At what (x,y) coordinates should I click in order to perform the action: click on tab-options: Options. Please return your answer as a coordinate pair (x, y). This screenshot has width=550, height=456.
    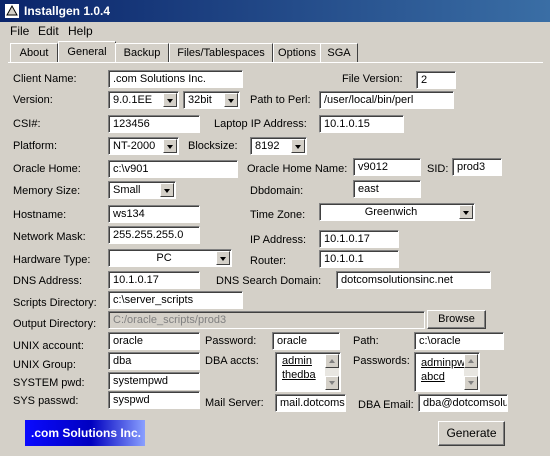
    Looking at the image, I should click on (297, 52).